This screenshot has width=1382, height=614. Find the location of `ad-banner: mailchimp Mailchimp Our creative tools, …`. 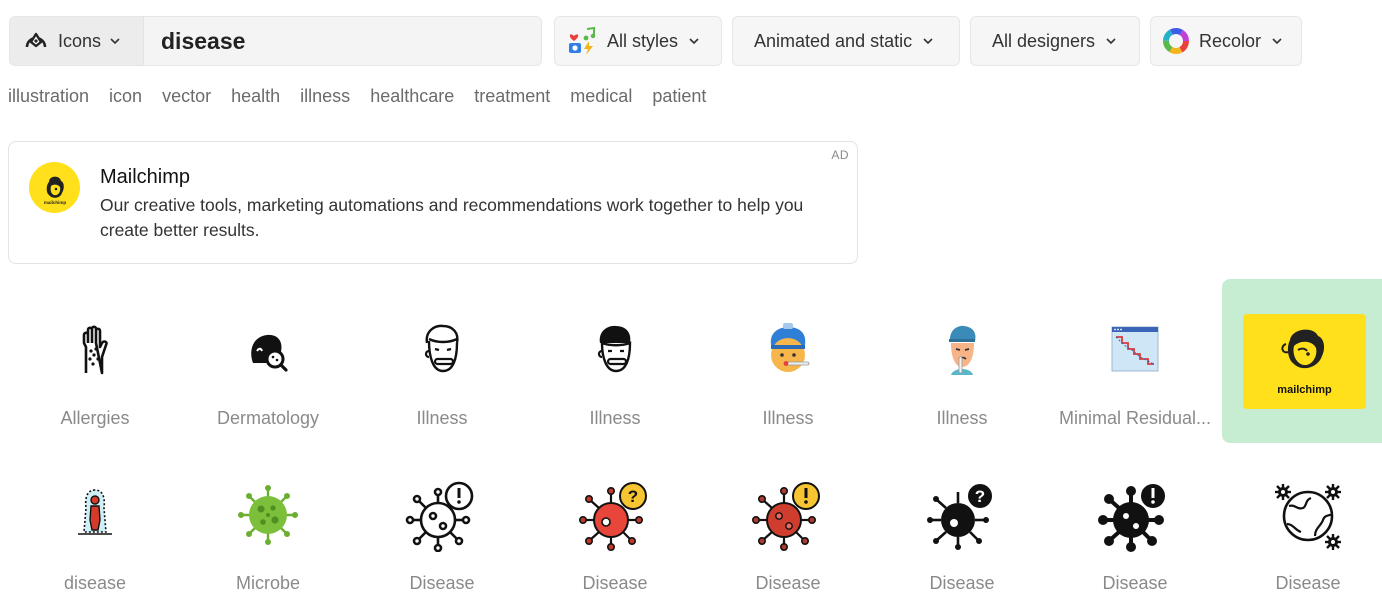

ad-banner: mailchimp Mailchimp Our creative tools, … is located at coordinates (433, 202).